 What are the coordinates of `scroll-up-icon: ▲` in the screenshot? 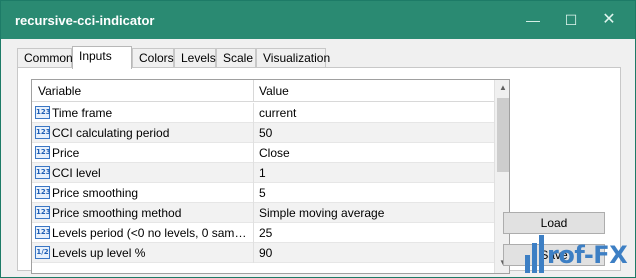 It's located at (502, 88).